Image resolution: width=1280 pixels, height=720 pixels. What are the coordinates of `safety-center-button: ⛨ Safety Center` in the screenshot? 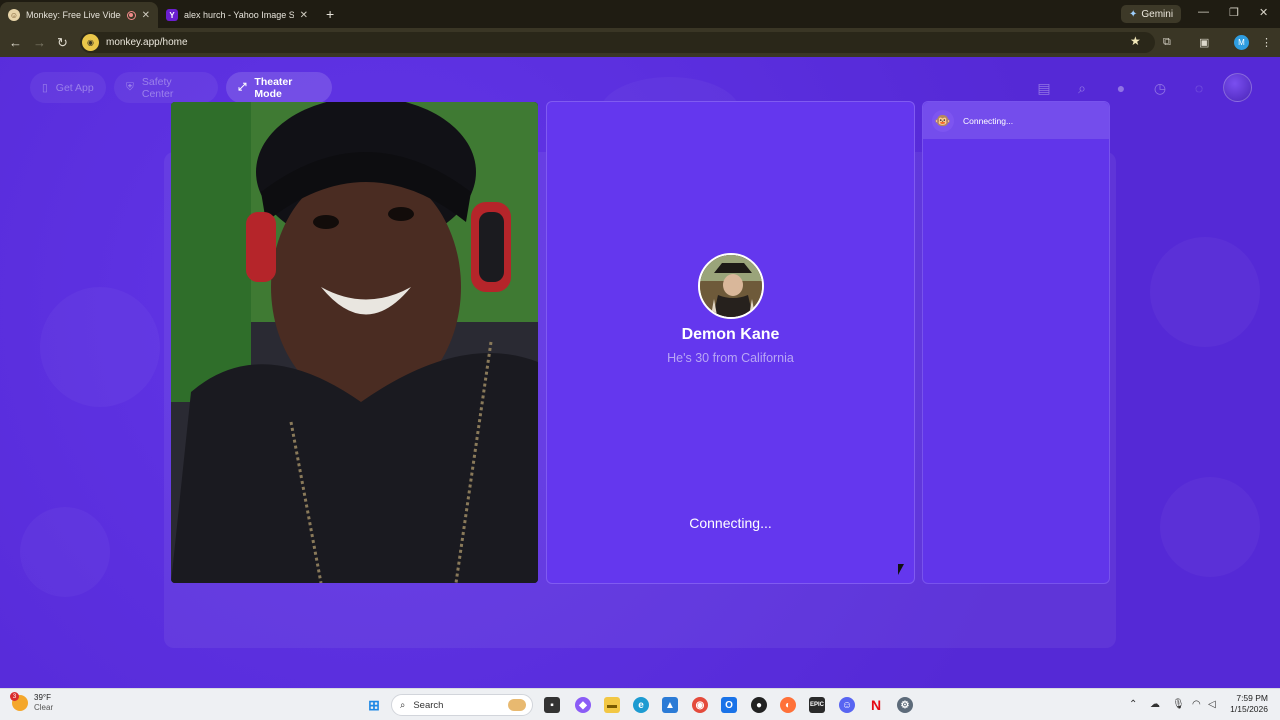 It's located at (166, 87).